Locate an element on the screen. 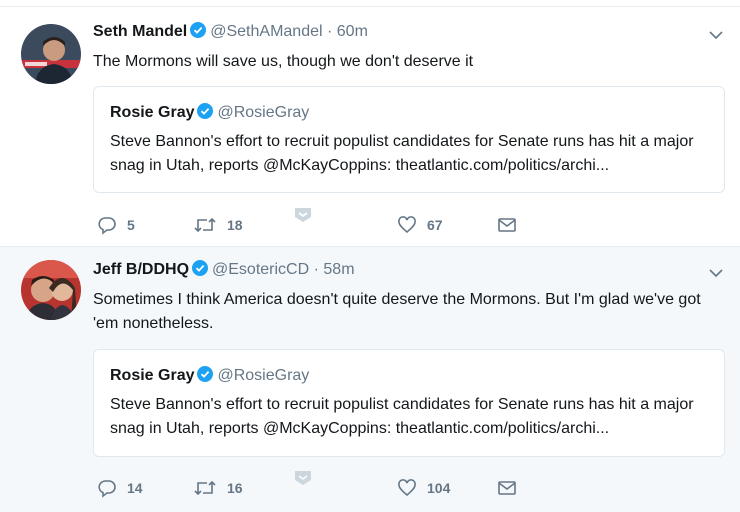 This screenshot has height=512, width=740. action-bar: 5 18 67 is located at coordinates (362, 222).